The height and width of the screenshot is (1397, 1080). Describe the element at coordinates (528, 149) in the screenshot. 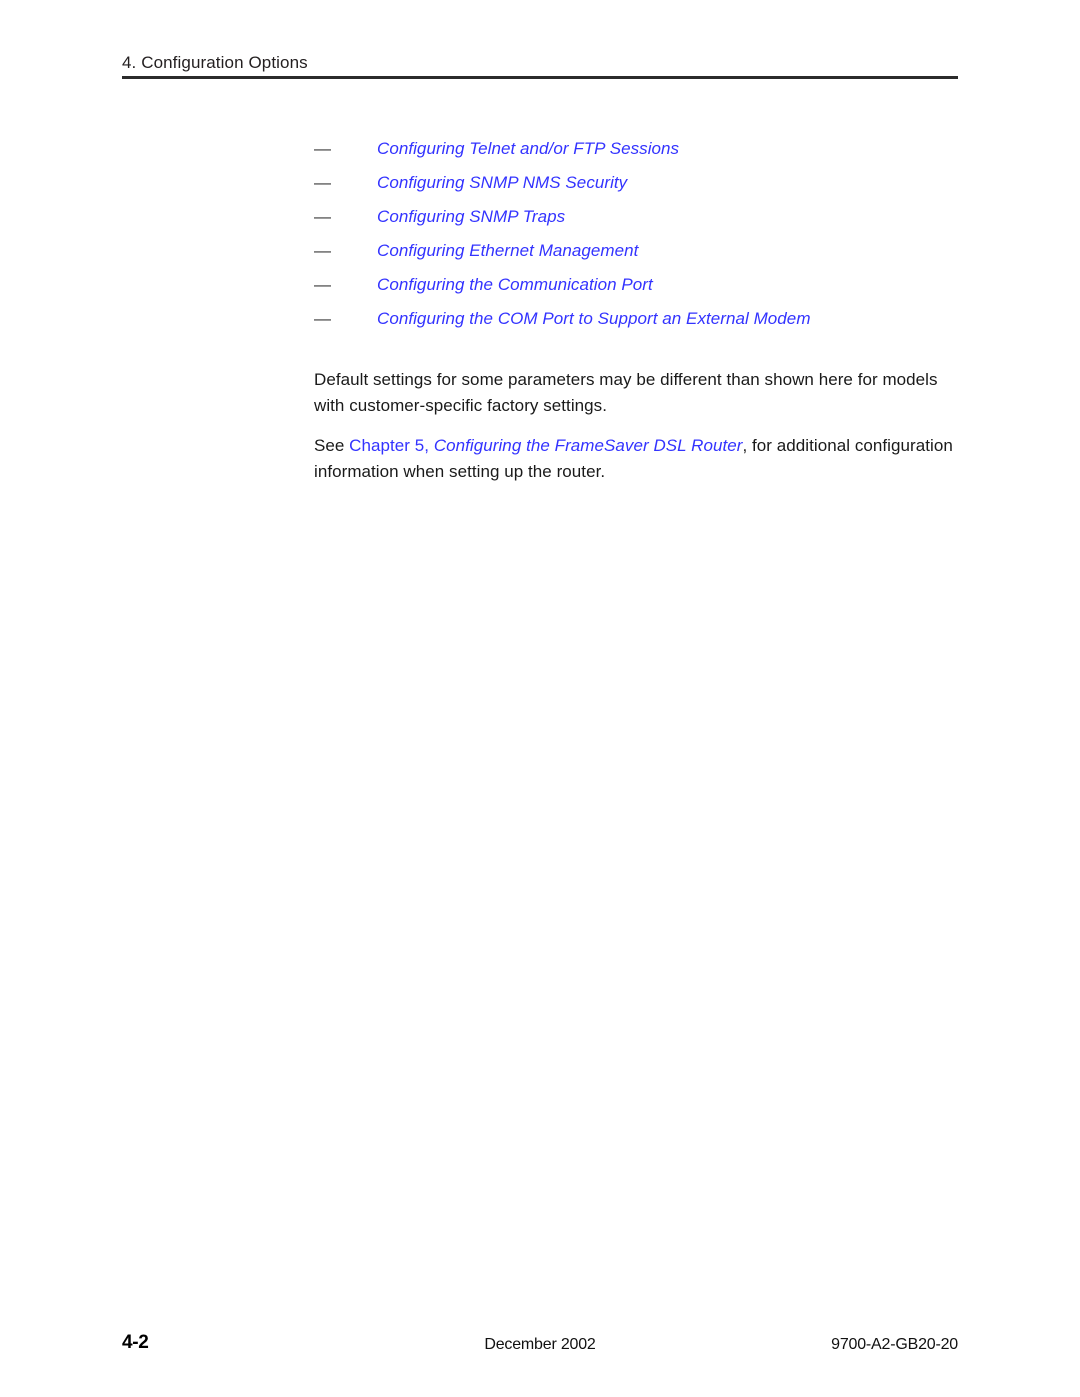

I see `link-configuring-telnet-ftp-sessions: Configuring Telnet and/or FTP Sessions` at that location.